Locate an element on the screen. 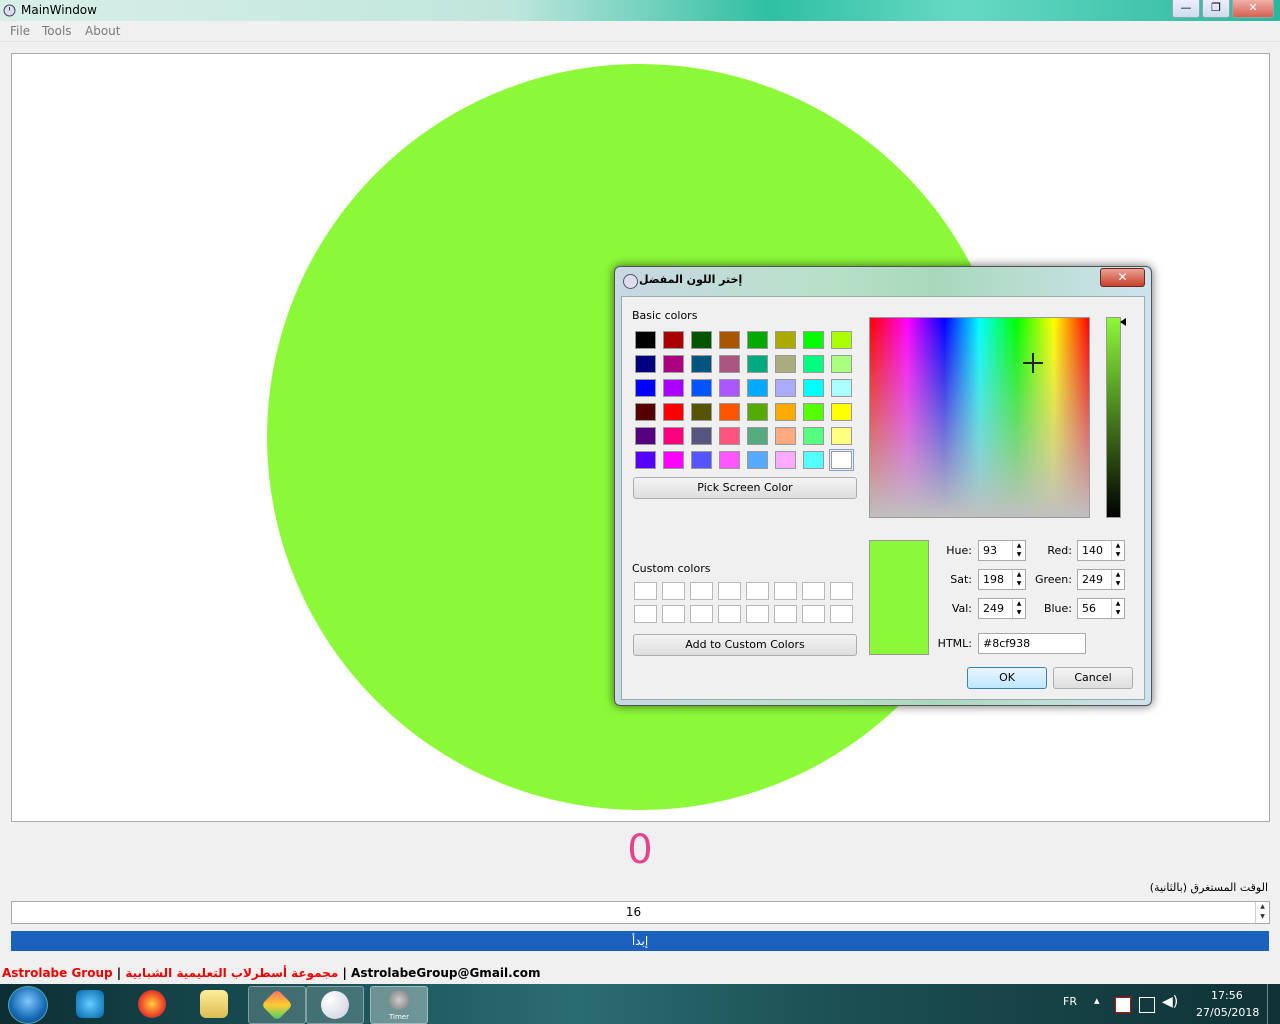  red-input: 140 ▲ ▼ is located at coordinates (1101, 550).